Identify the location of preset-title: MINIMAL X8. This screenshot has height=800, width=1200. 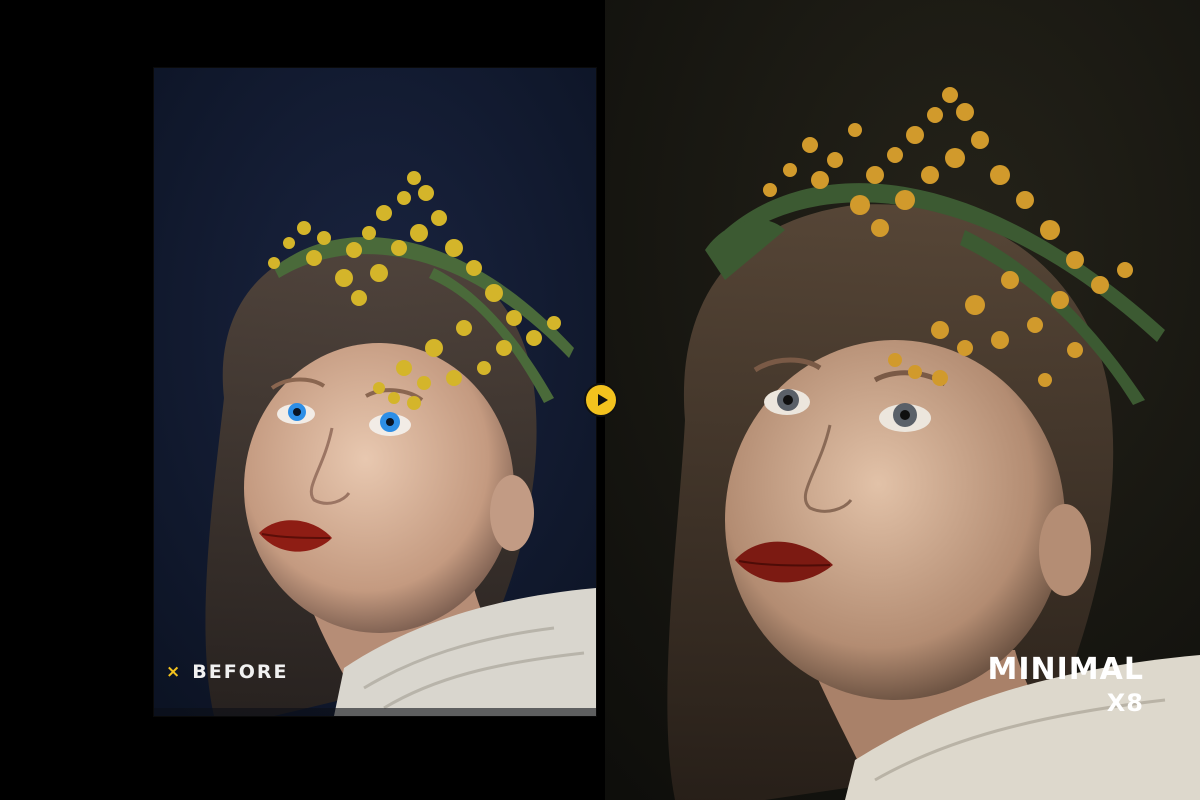
(1065, 684).